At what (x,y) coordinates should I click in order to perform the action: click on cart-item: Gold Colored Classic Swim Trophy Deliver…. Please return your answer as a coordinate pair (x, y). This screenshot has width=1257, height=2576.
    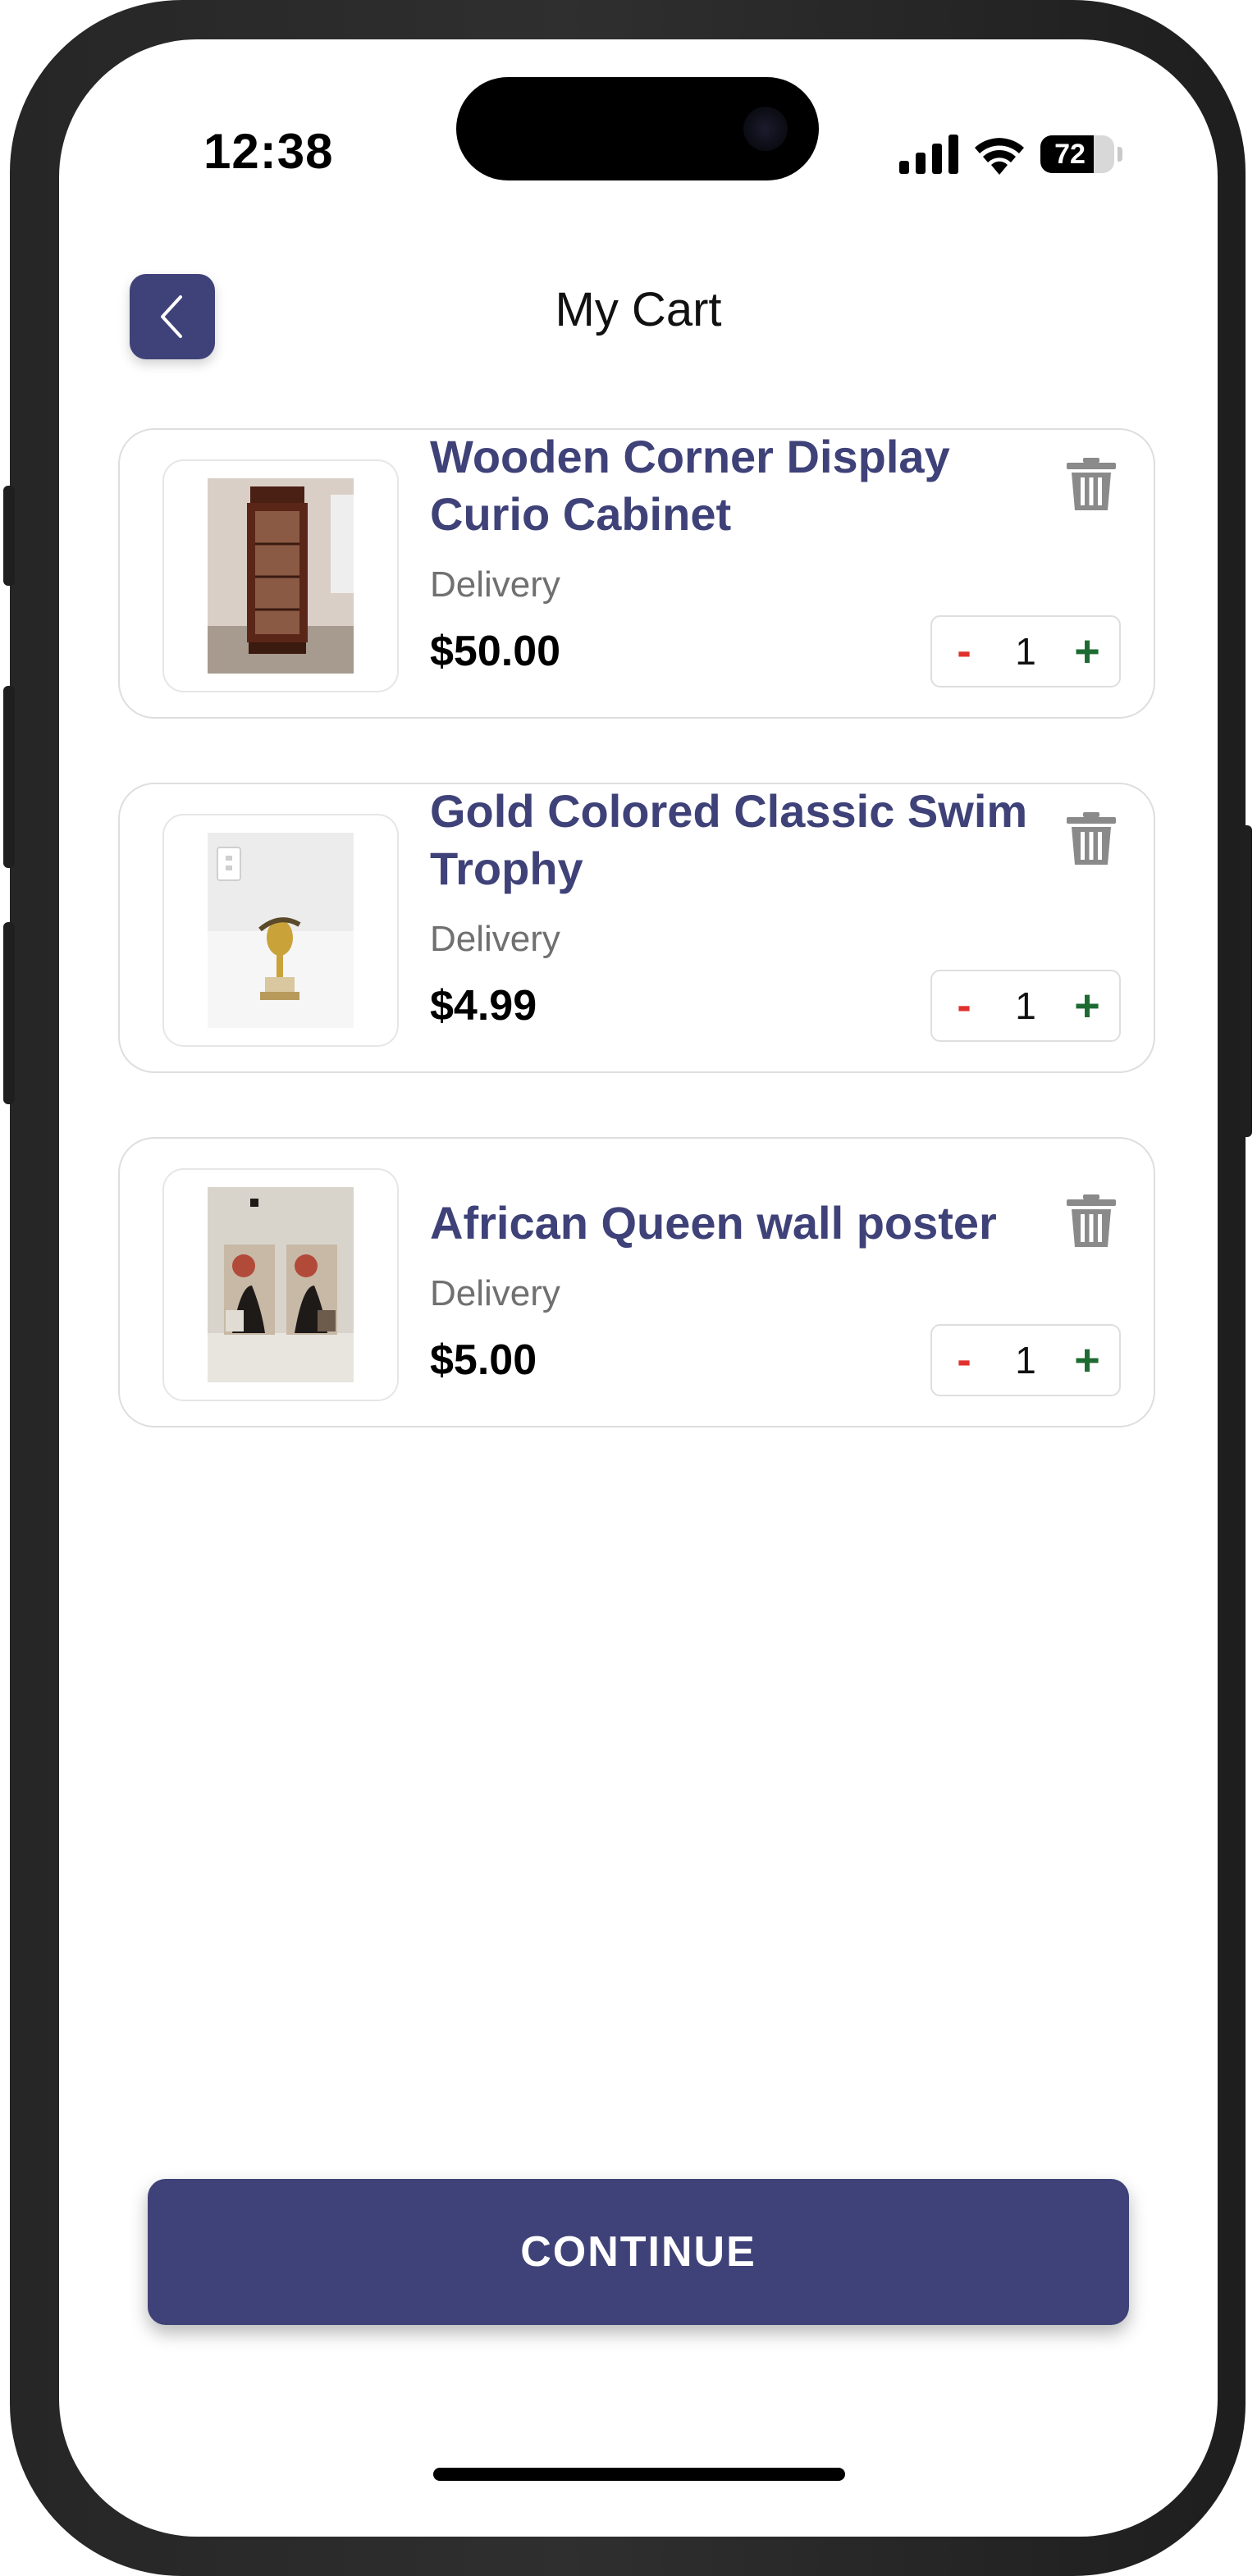
    Looking at the image, I should click on (636, 928).